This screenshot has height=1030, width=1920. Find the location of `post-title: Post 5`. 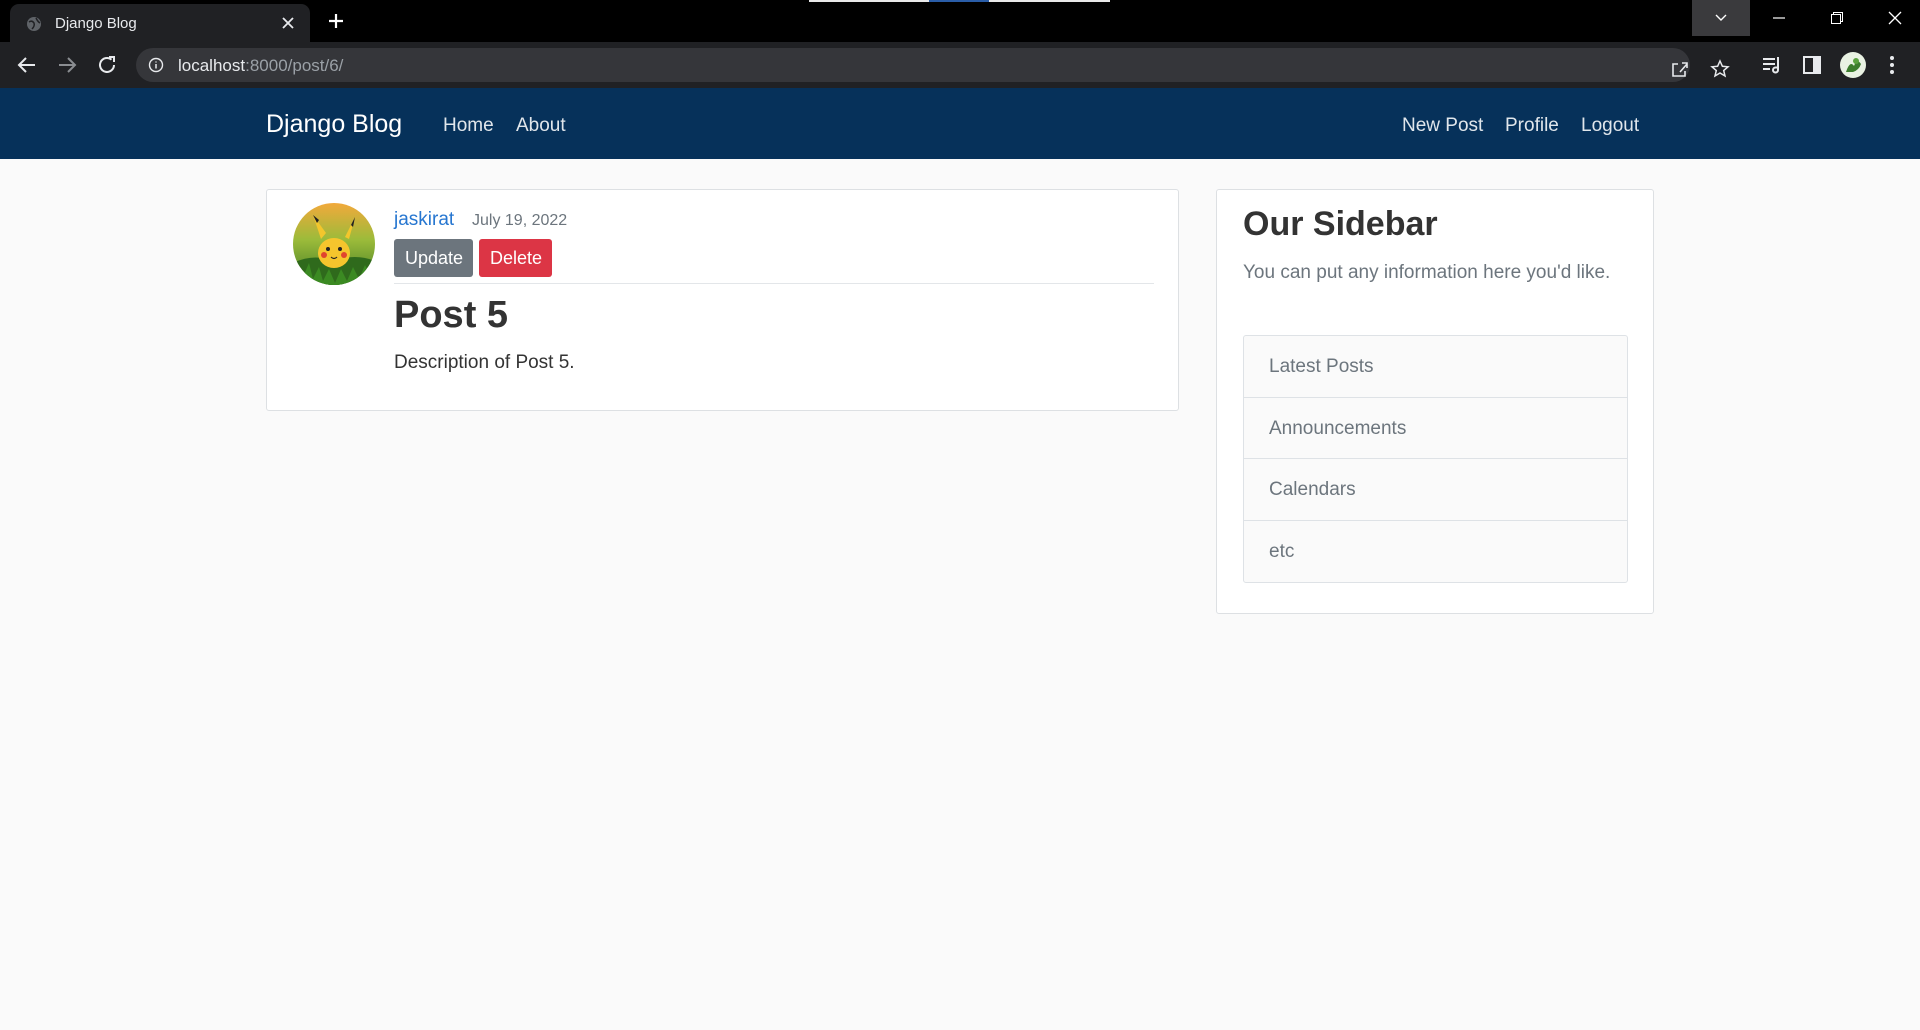

post-title: Post 5 is located at coordinates (451, 315).